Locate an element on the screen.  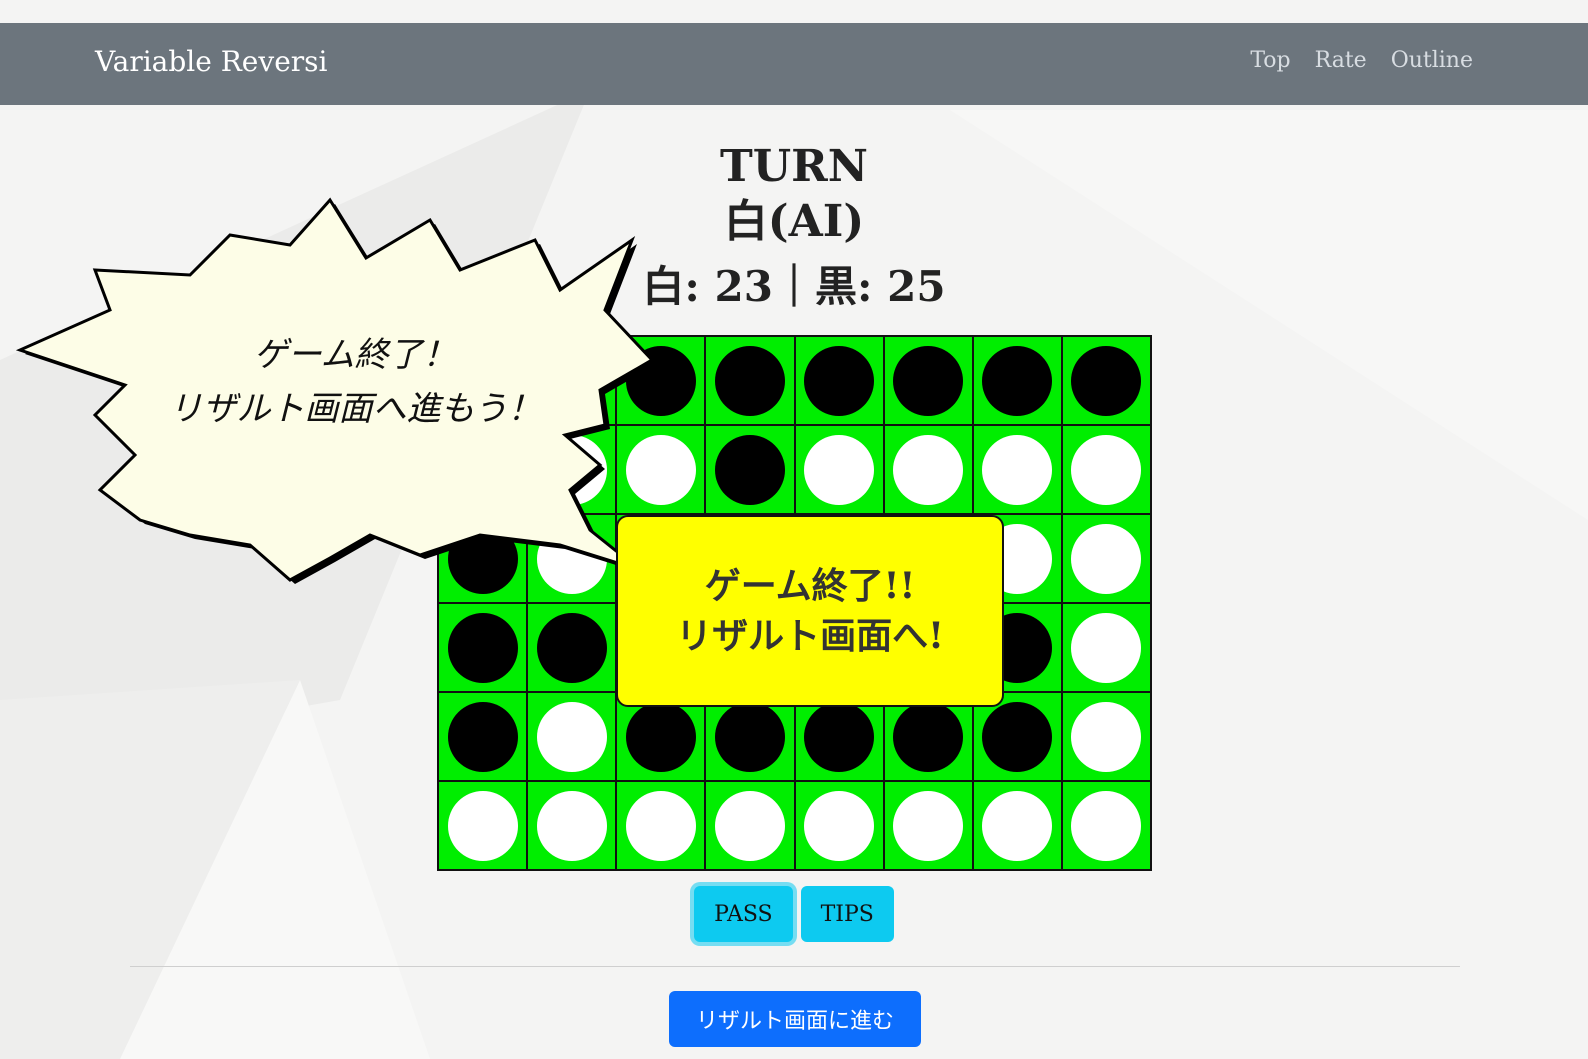
top-navbar: Variable Reversi Top Rate Outline is located at coordinates (794, 64).